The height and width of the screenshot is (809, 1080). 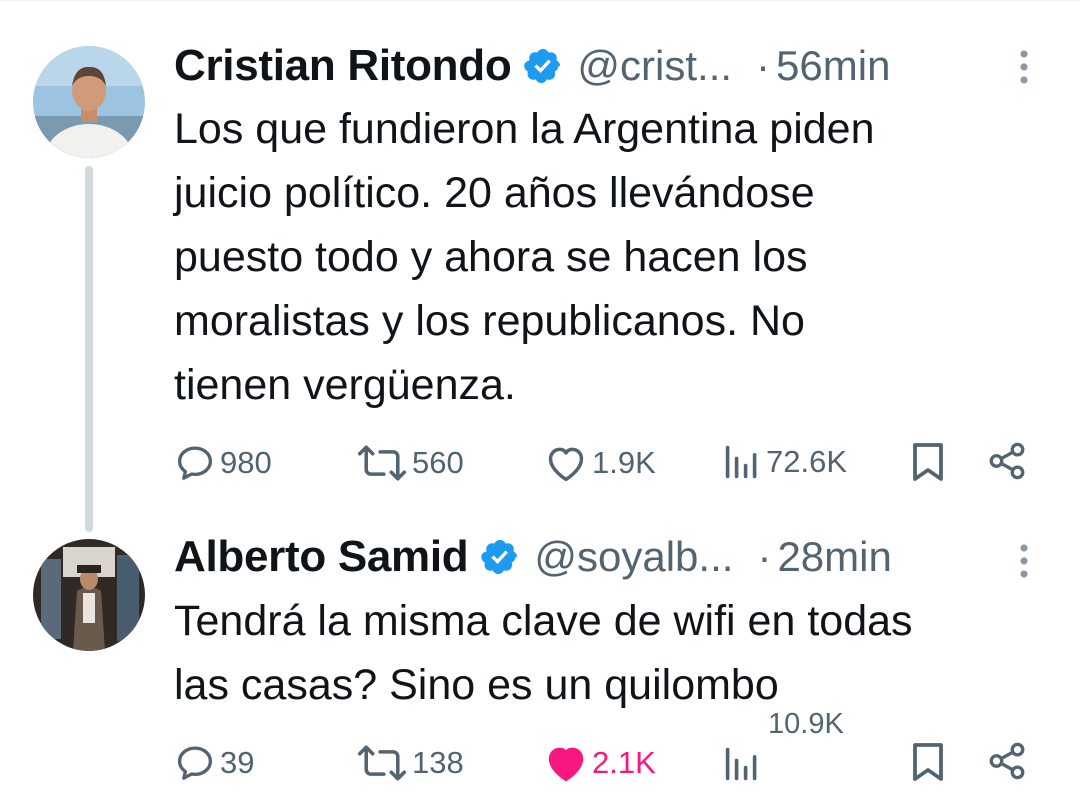 I want to click on tweet-text-line: juicio político. 20 años llevándose, so click(x=494, y=193).